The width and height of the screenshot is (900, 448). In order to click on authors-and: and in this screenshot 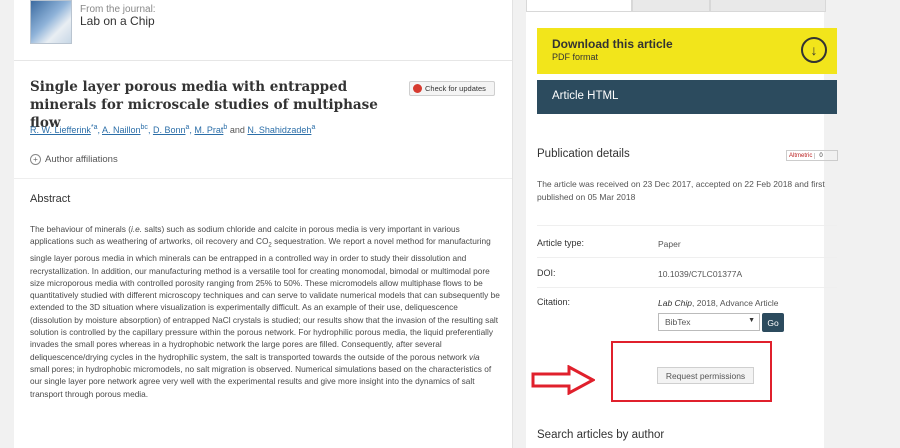, I will do `click(237, 130)`.